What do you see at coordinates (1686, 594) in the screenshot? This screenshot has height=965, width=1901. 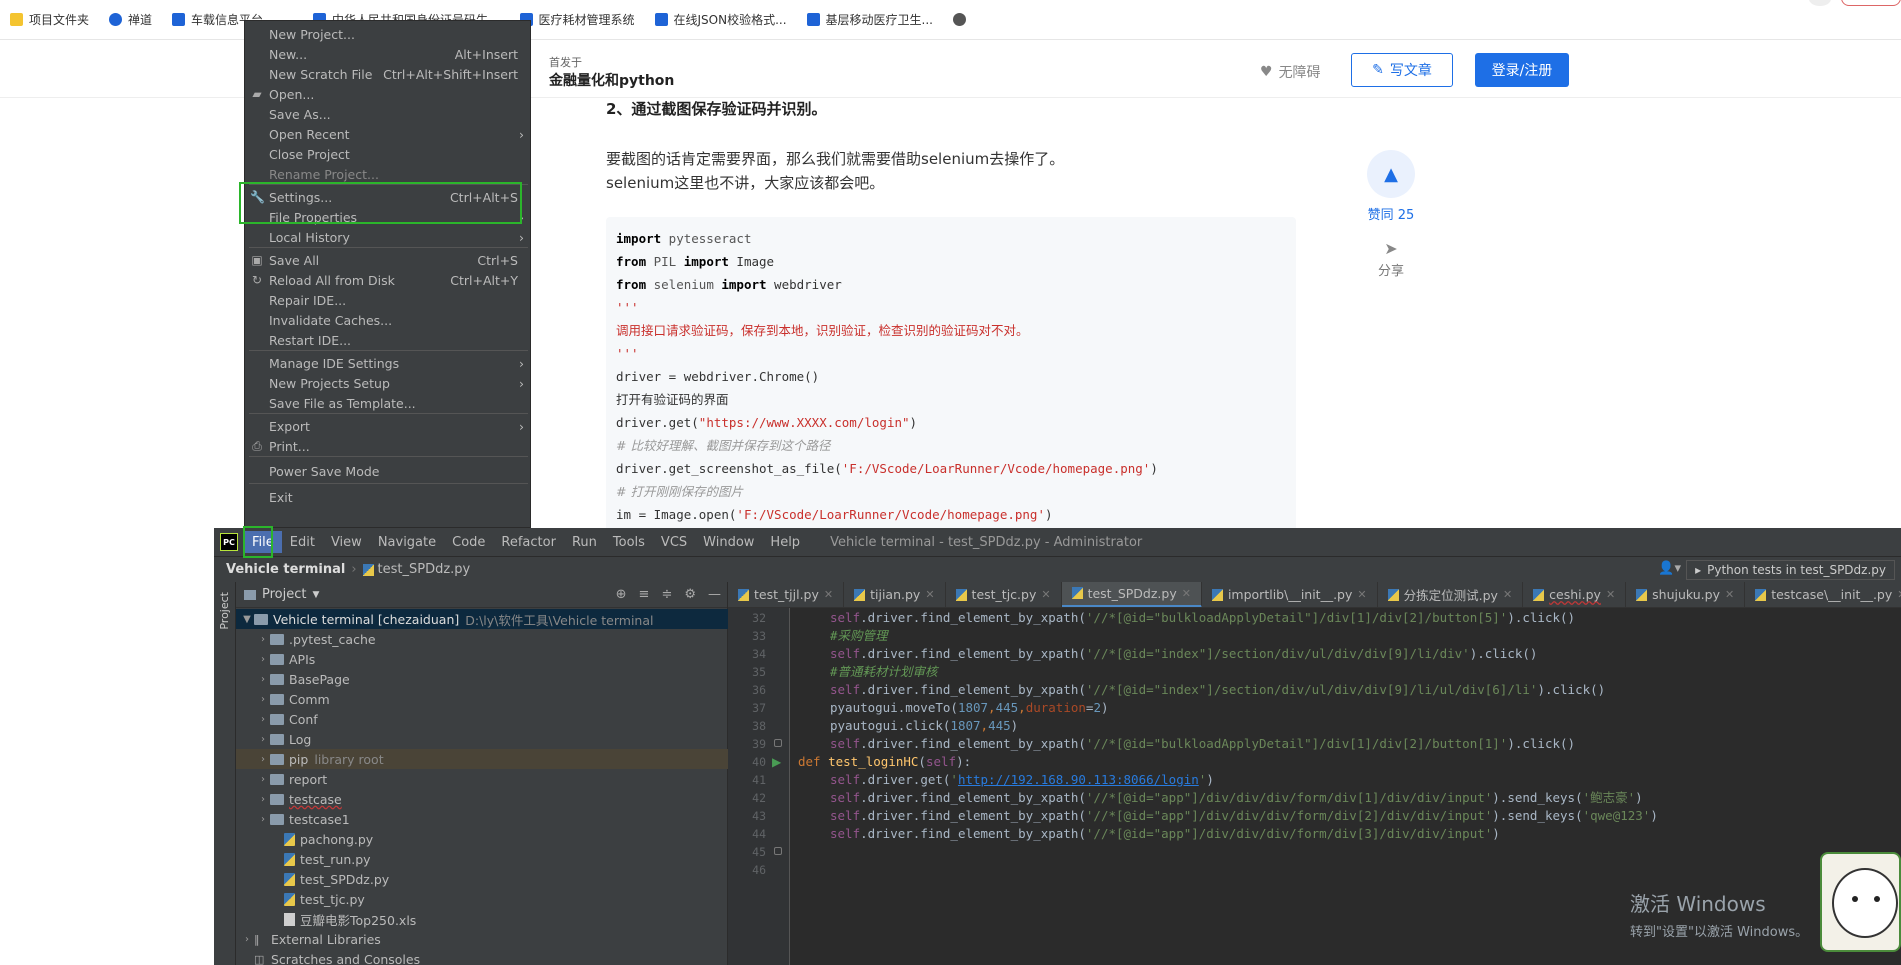 I see `editor-tab: shujuku.py ✕` at bounding box center [1686, 594].